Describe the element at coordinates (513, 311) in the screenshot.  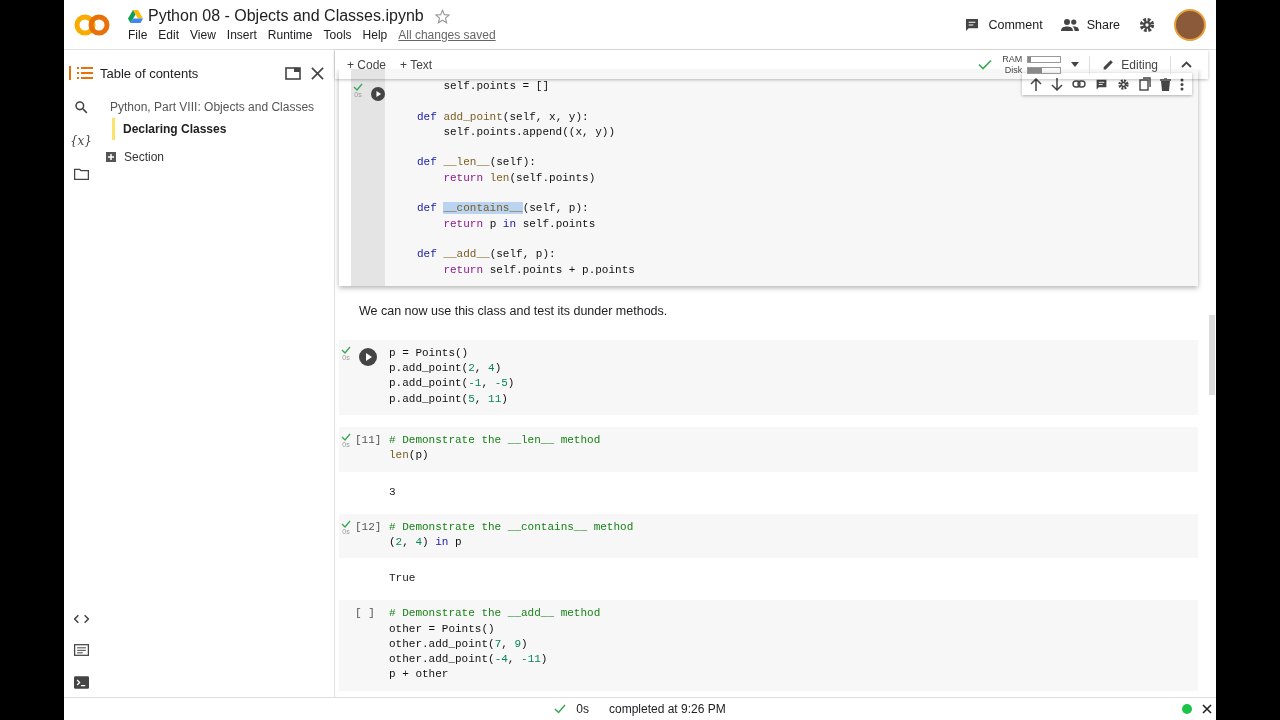
I see `text-cell-text: We can now use this class and test its dunder methods.` at that location.